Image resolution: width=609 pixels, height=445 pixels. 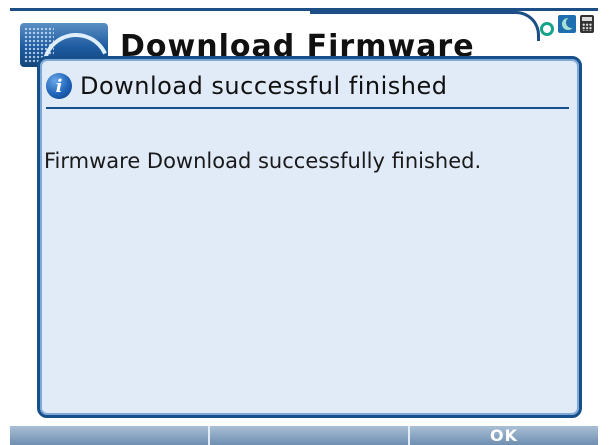 What do you see at coordinates (503, 435) in the screenshot?
I see `ok-button: OK` at bounding box center [503, 435].